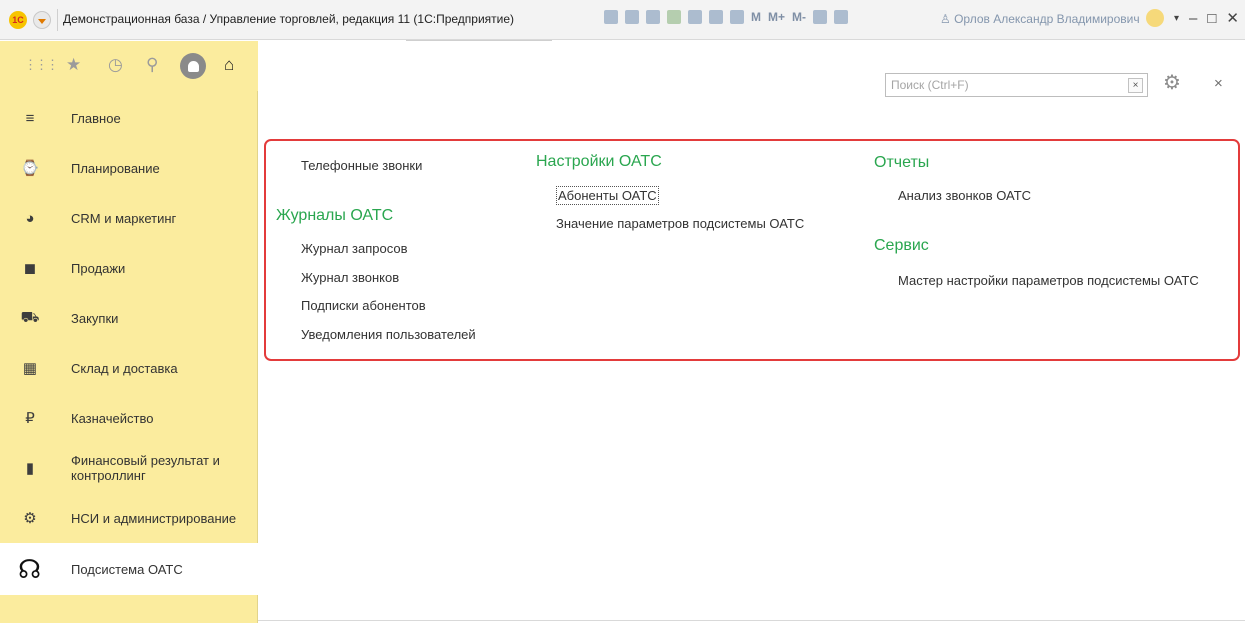 The image size is (1245, 623). I want to click on history-icon: ◷, so click(115, 65).